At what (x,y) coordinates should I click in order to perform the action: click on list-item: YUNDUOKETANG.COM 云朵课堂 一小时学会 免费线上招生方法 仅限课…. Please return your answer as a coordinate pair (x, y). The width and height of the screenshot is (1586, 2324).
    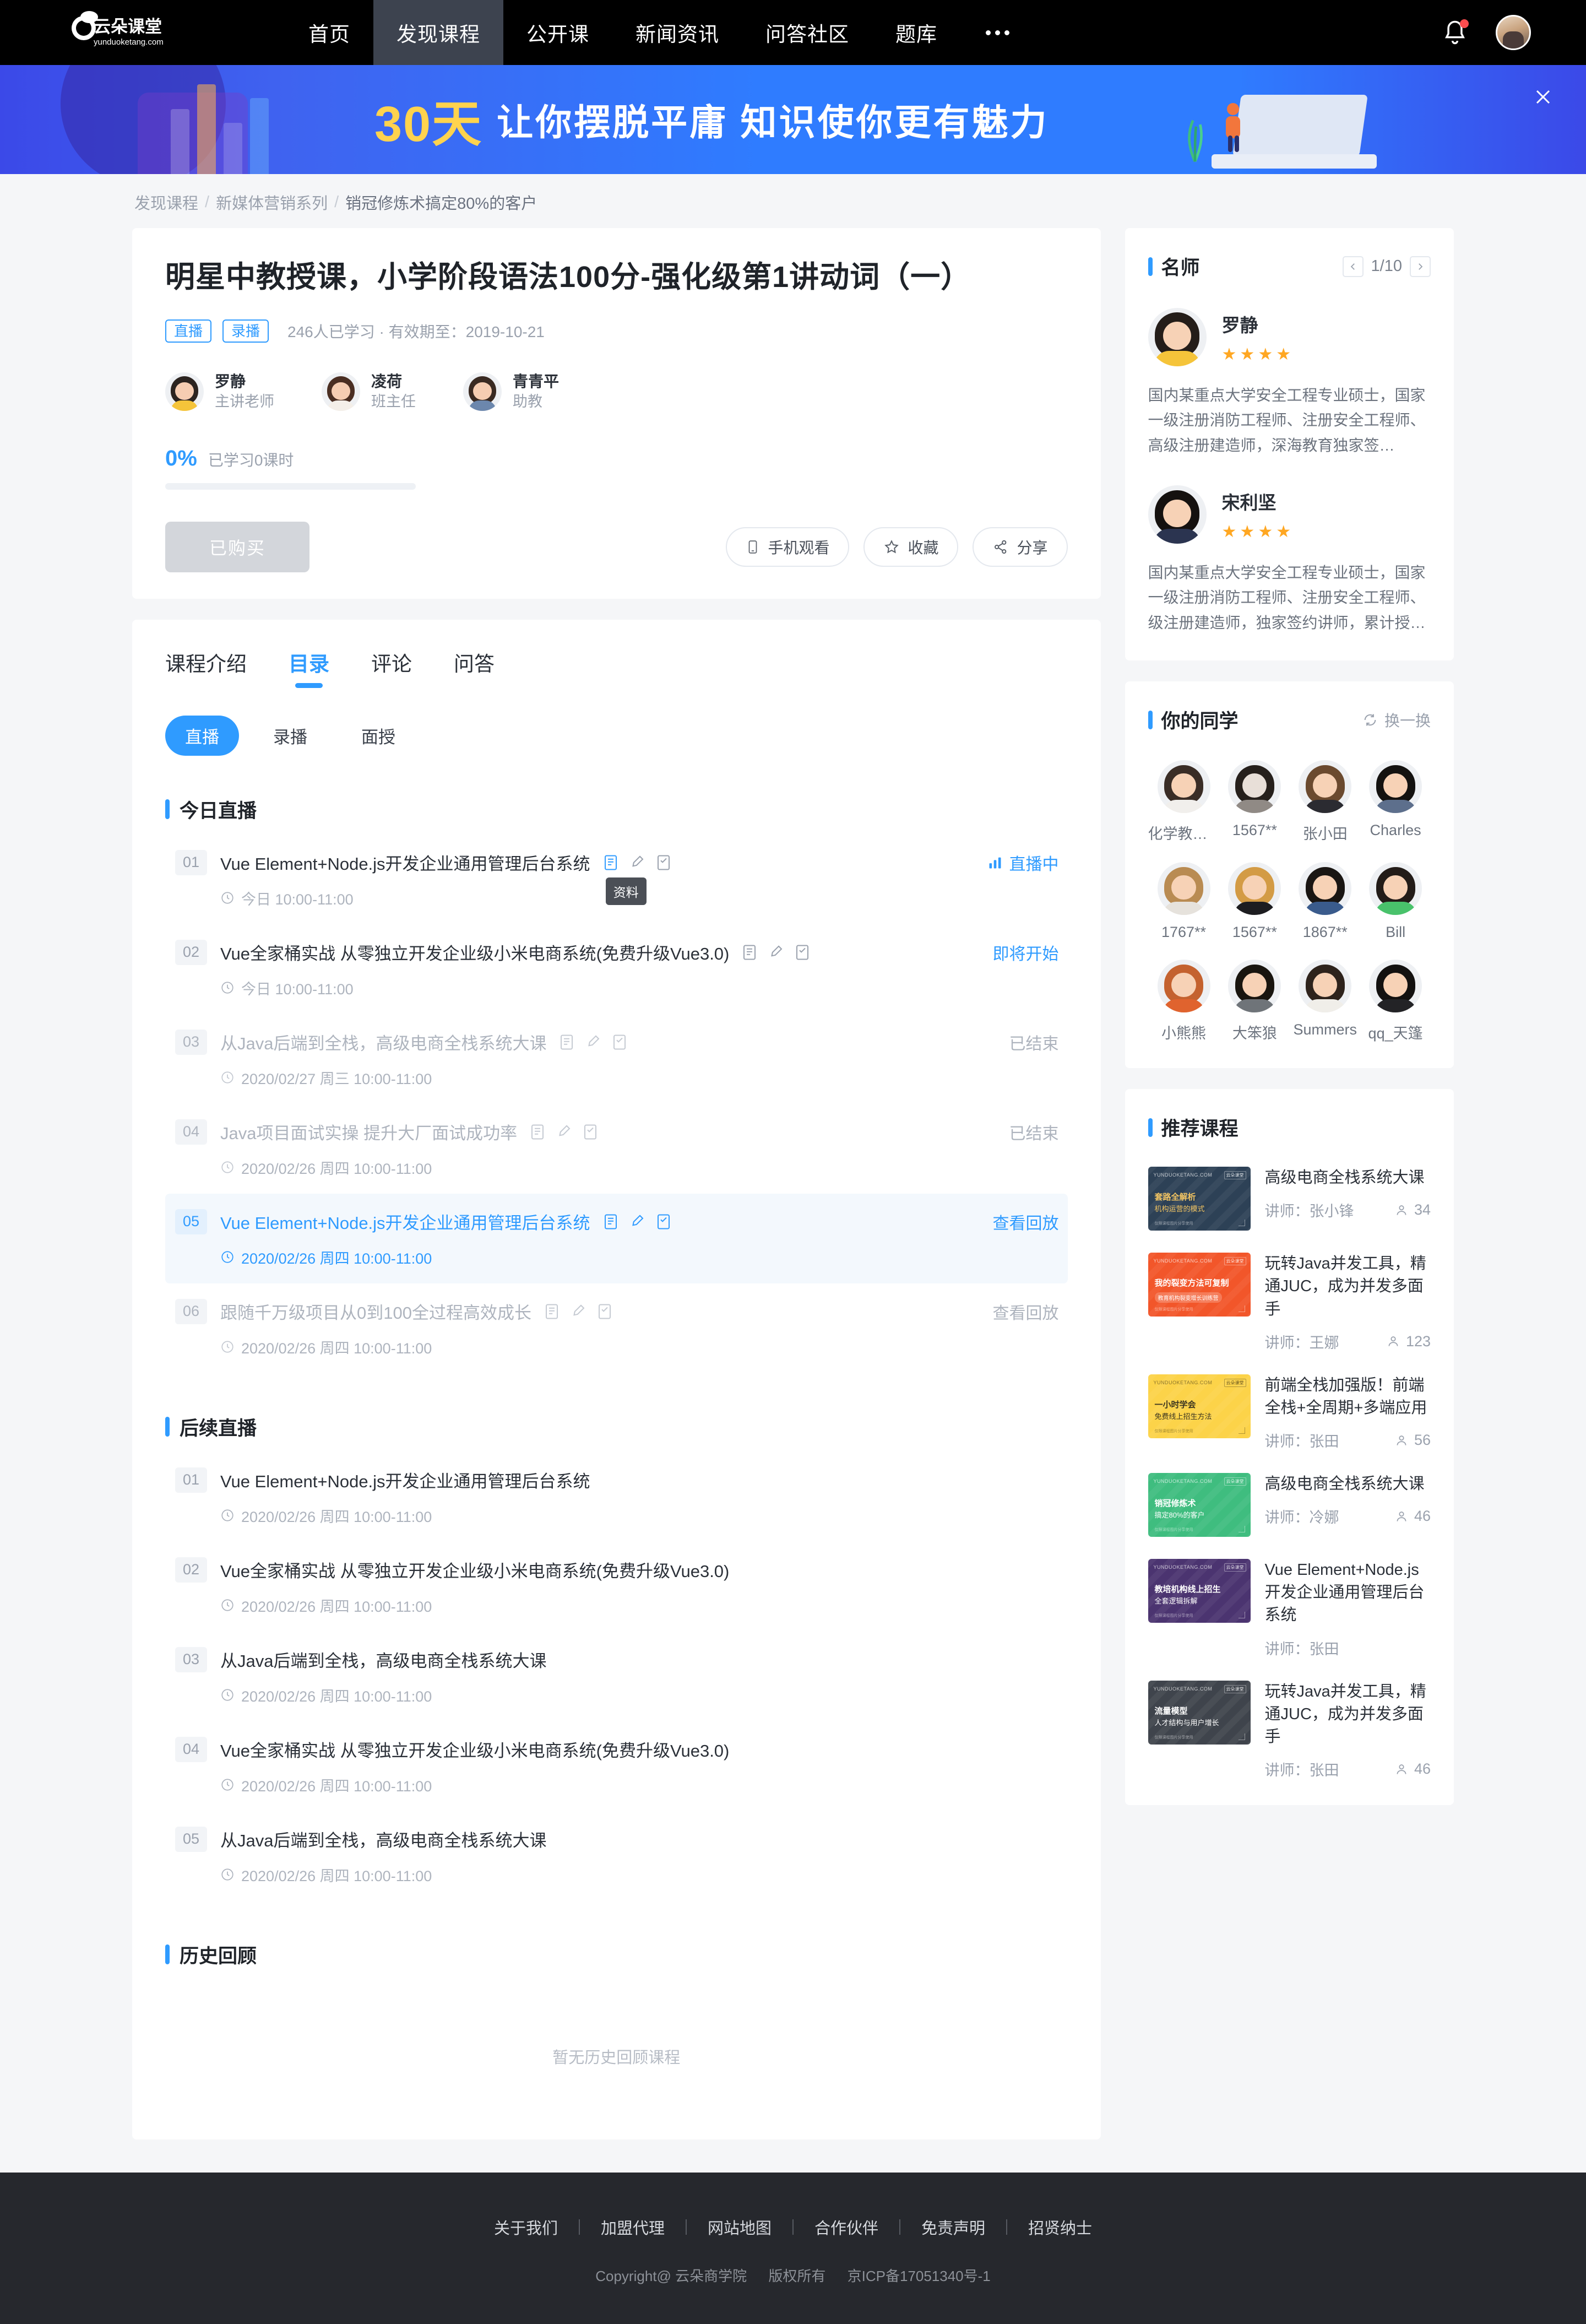
    Looking at the image, I should click on (1290, 1412).